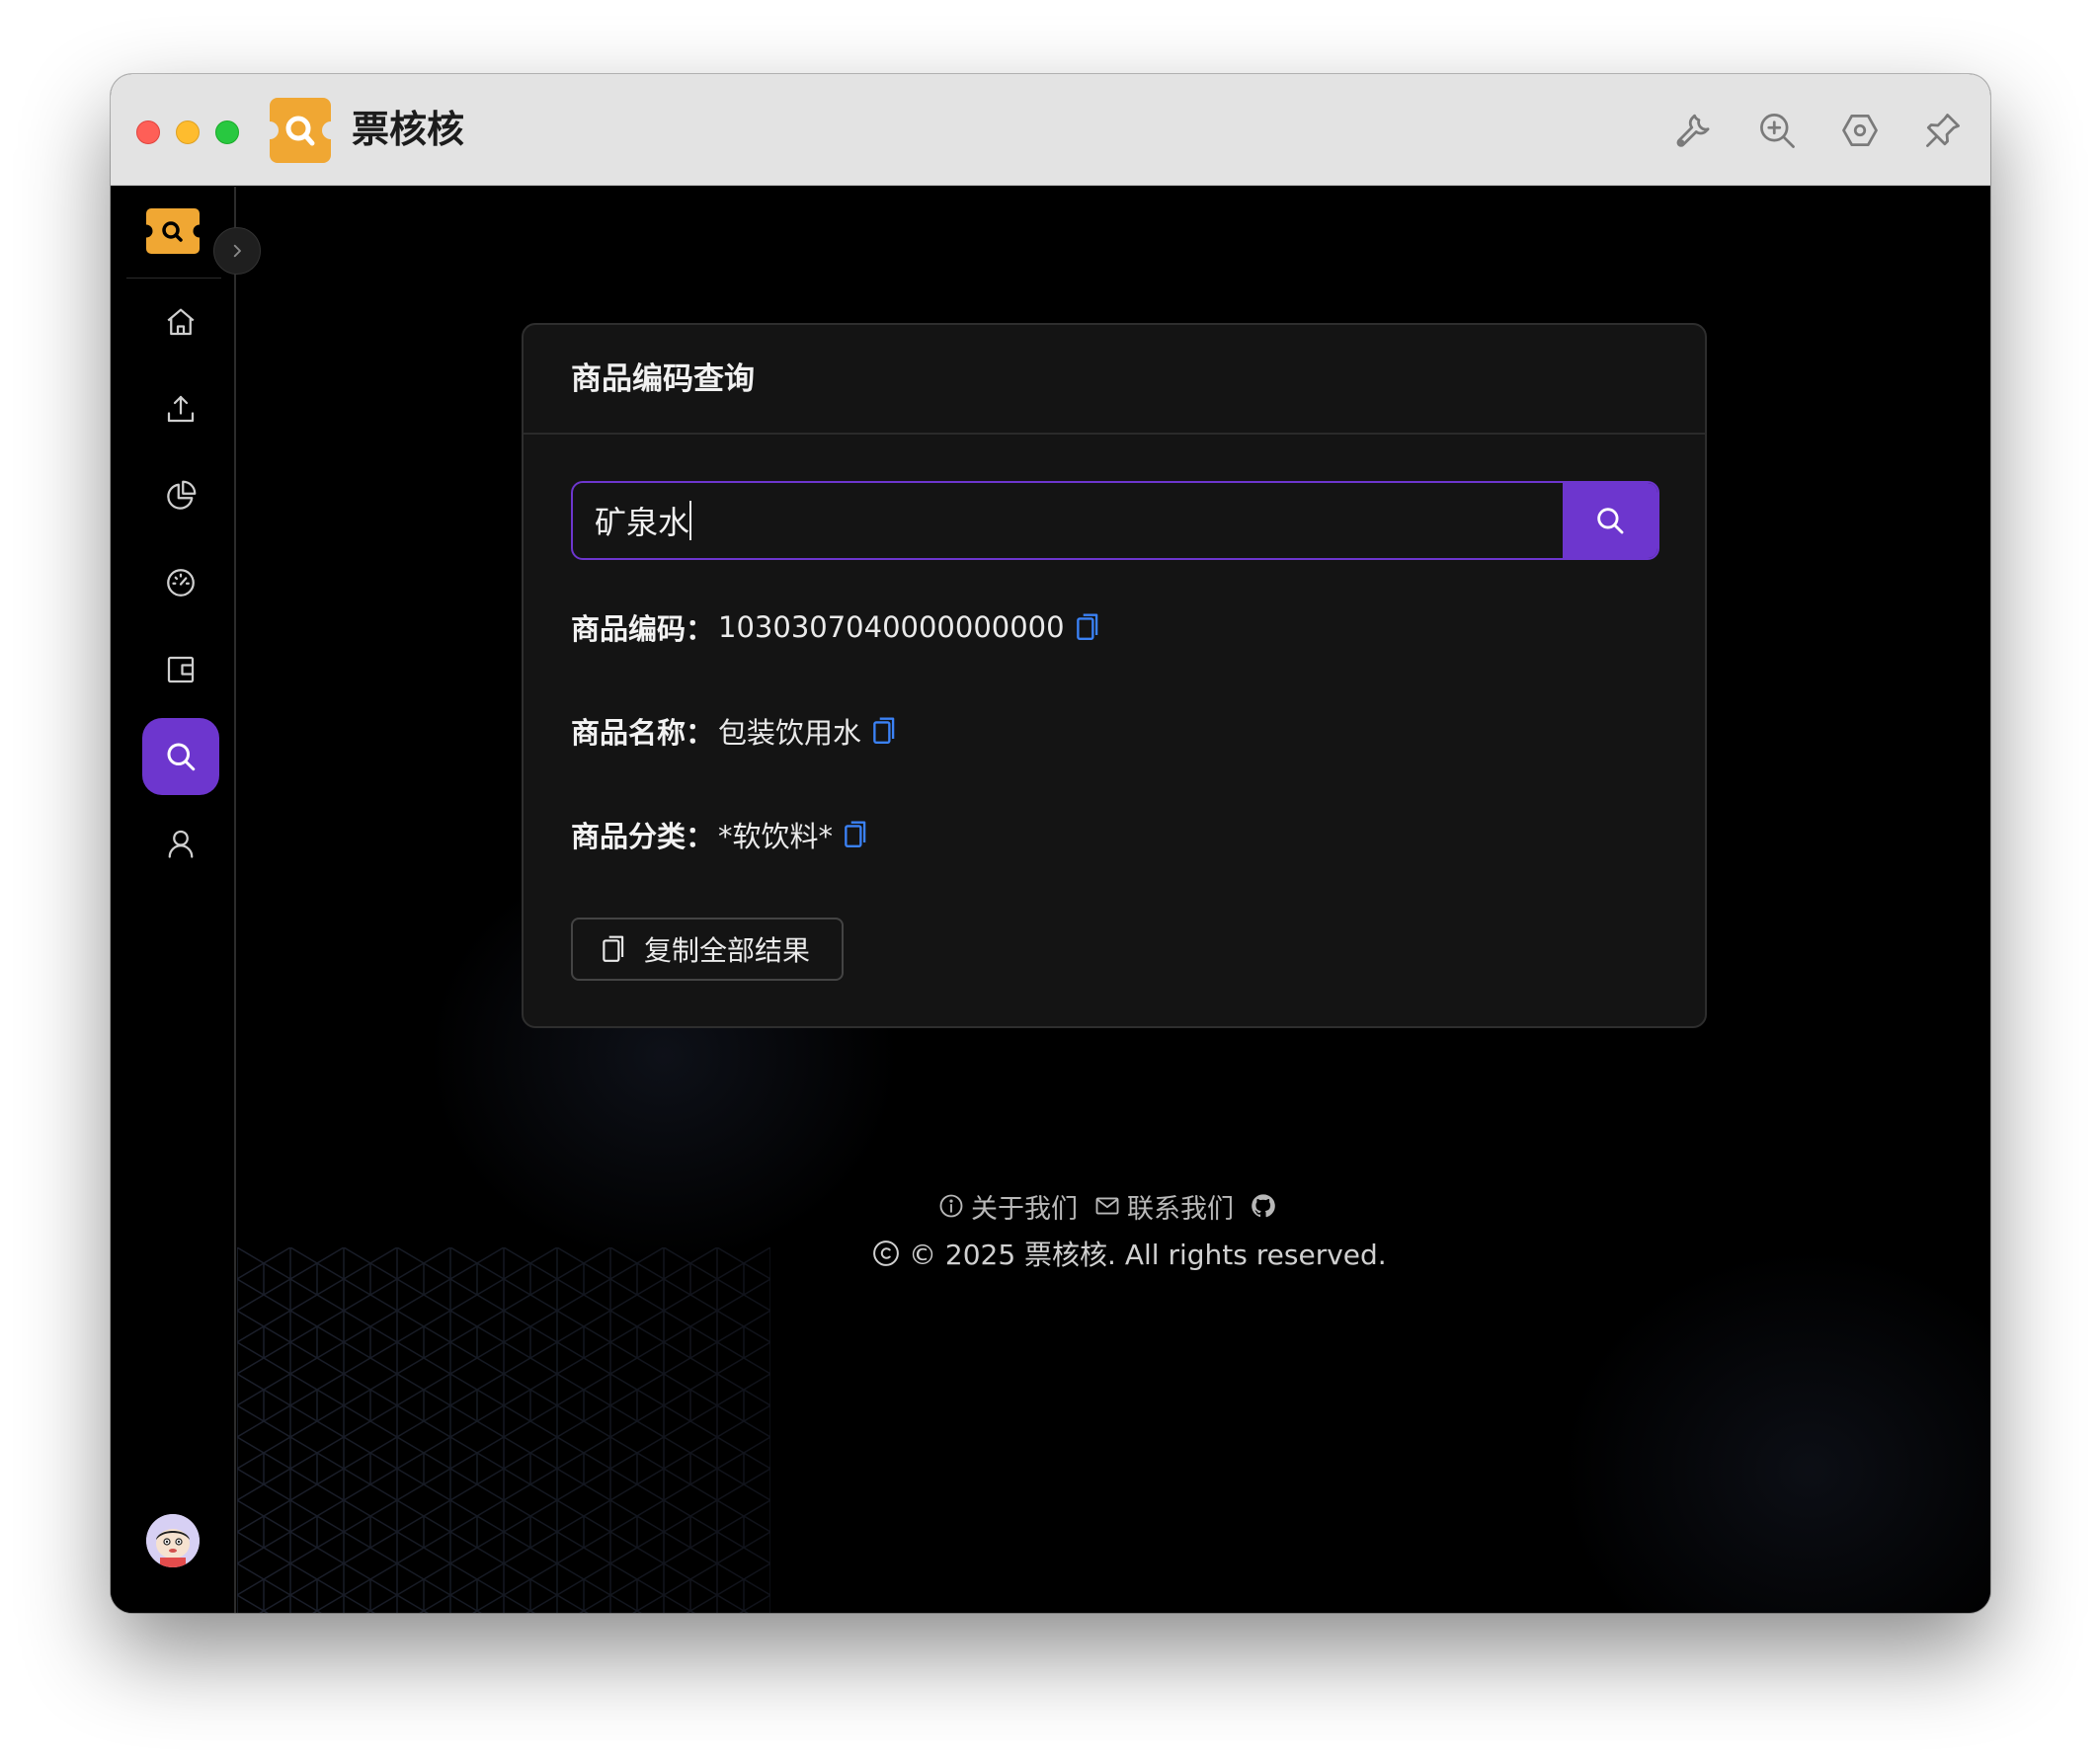 This screenshot has height=1760, width=2100. I want to click on sidebar, so click(173, 900).